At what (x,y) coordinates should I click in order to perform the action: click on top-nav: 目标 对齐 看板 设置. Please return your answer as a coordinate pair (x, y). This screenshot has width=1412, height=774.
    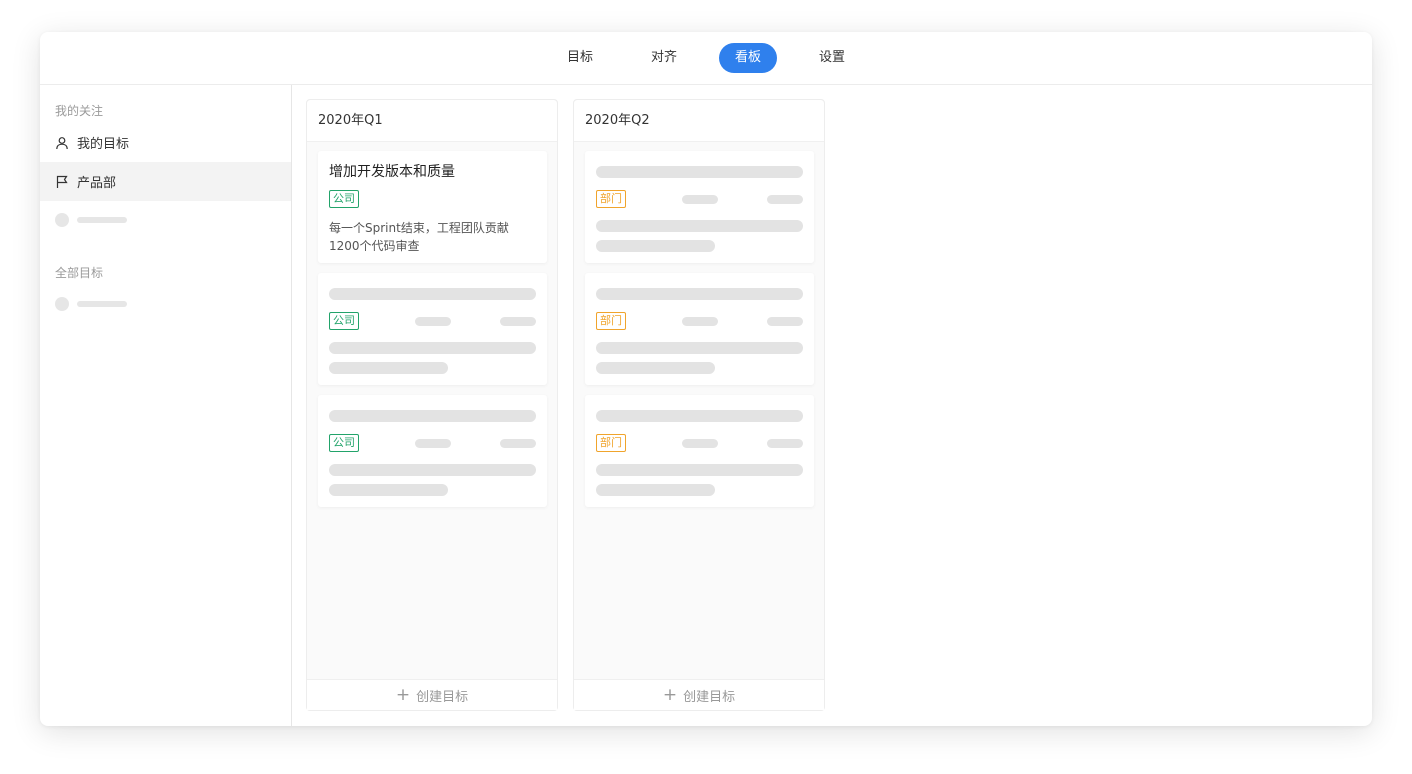
    Looking at the image, I should click on (706, 58).